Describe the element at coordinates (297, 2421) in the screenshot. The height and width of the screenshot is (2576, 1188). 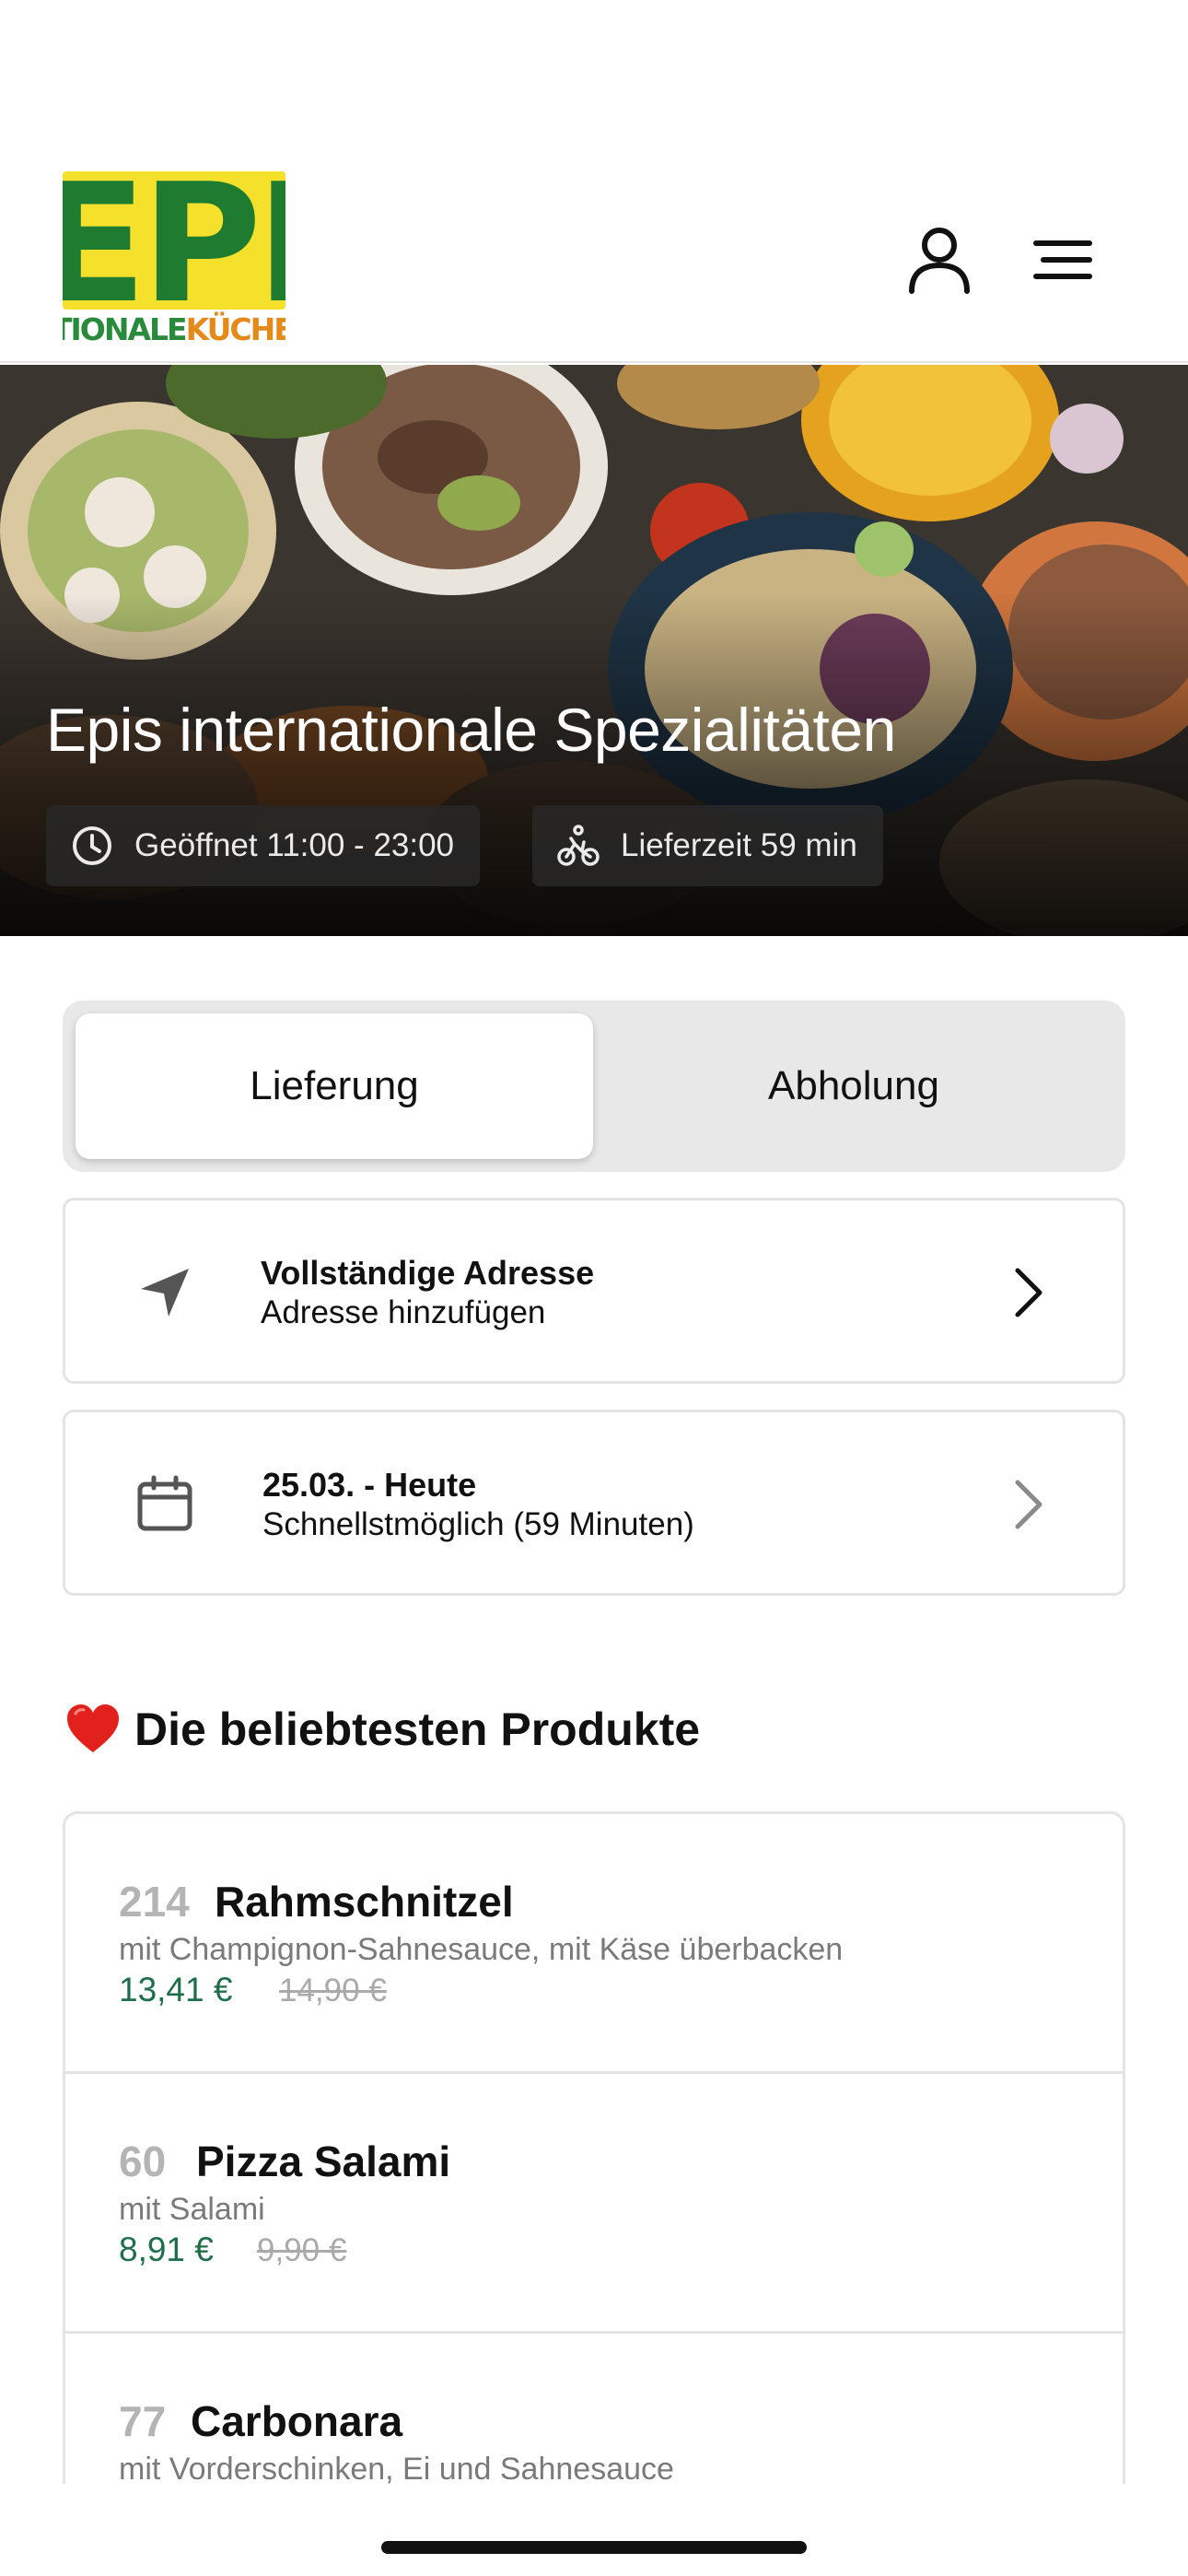
I see `product-name: Carbonara` at that location.